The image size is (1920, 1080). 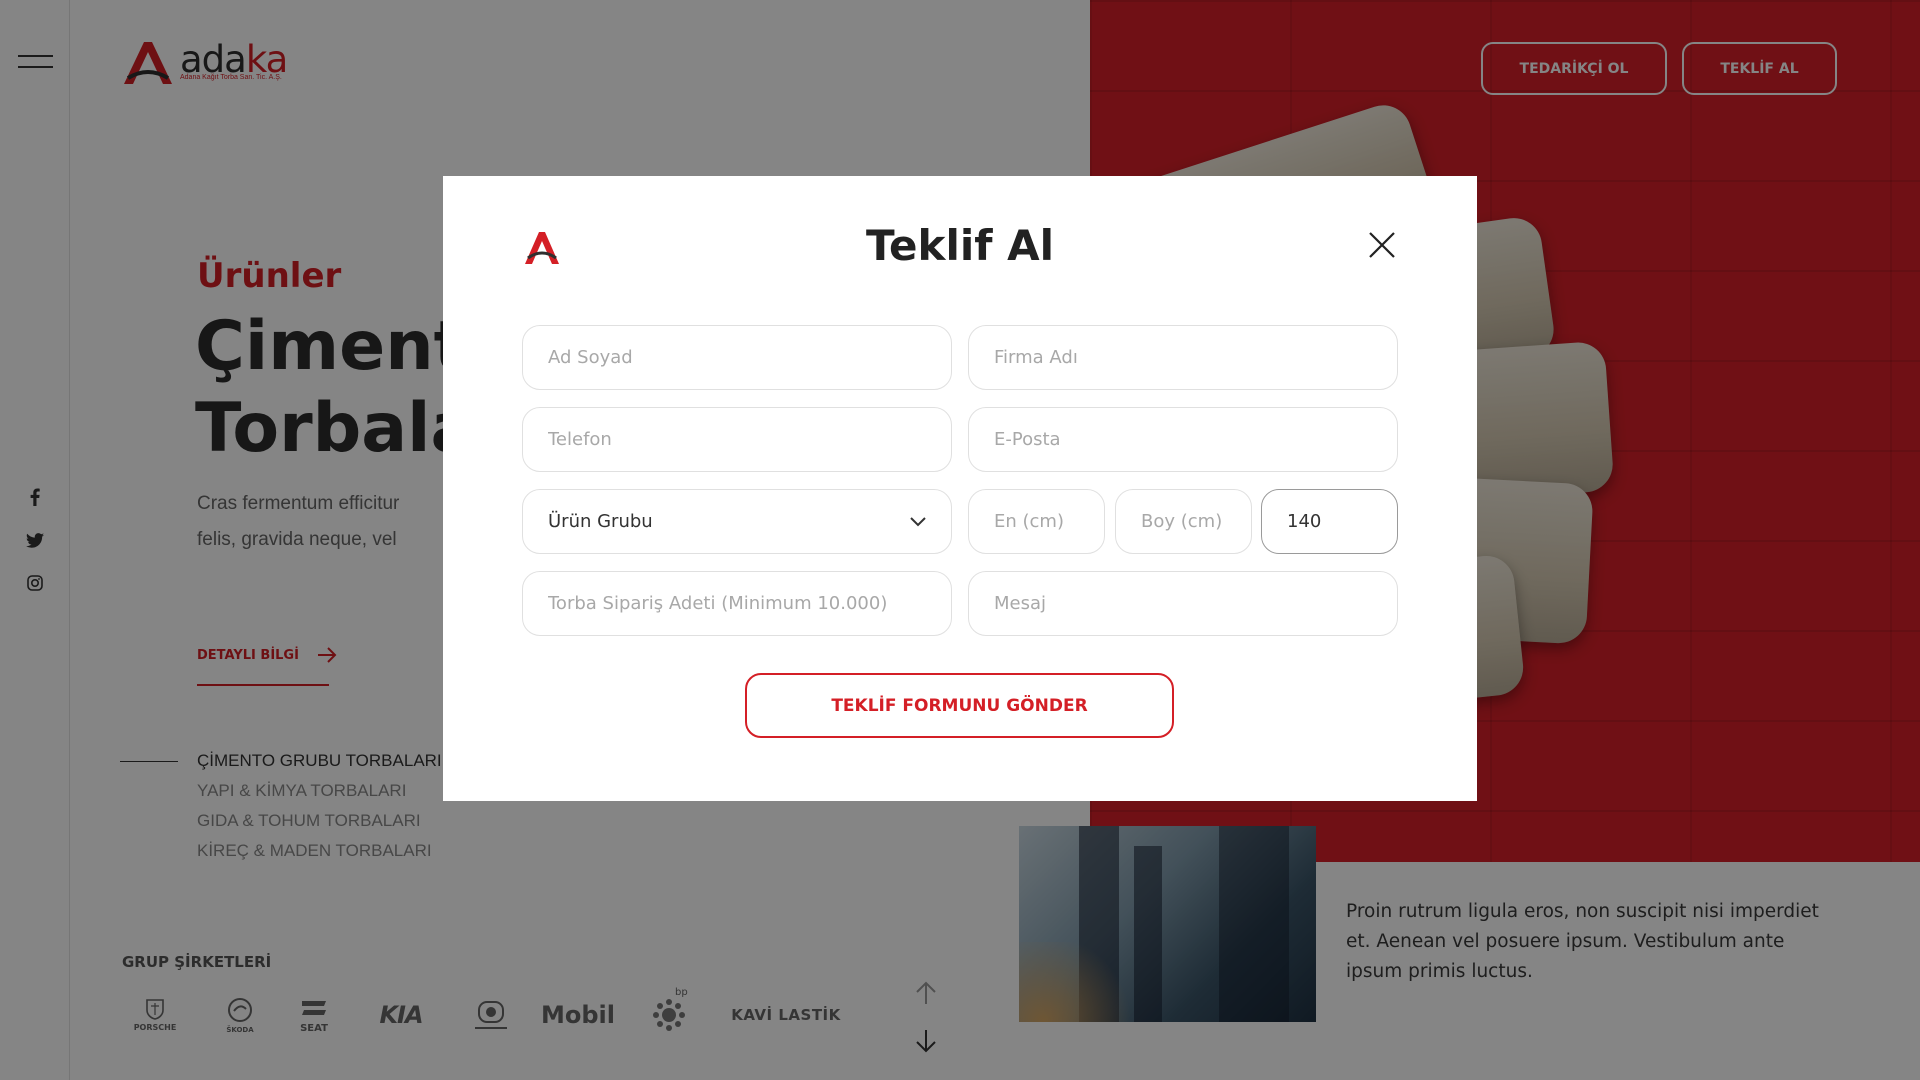 I want to click on chevron-down-icon, so click(x=918, y=521).